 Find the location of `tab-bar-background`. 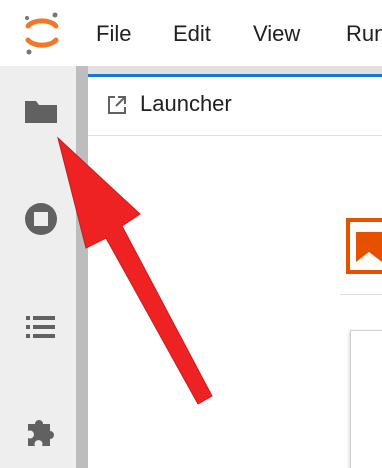

tab-bar-background is located at coordinates (235, 70).